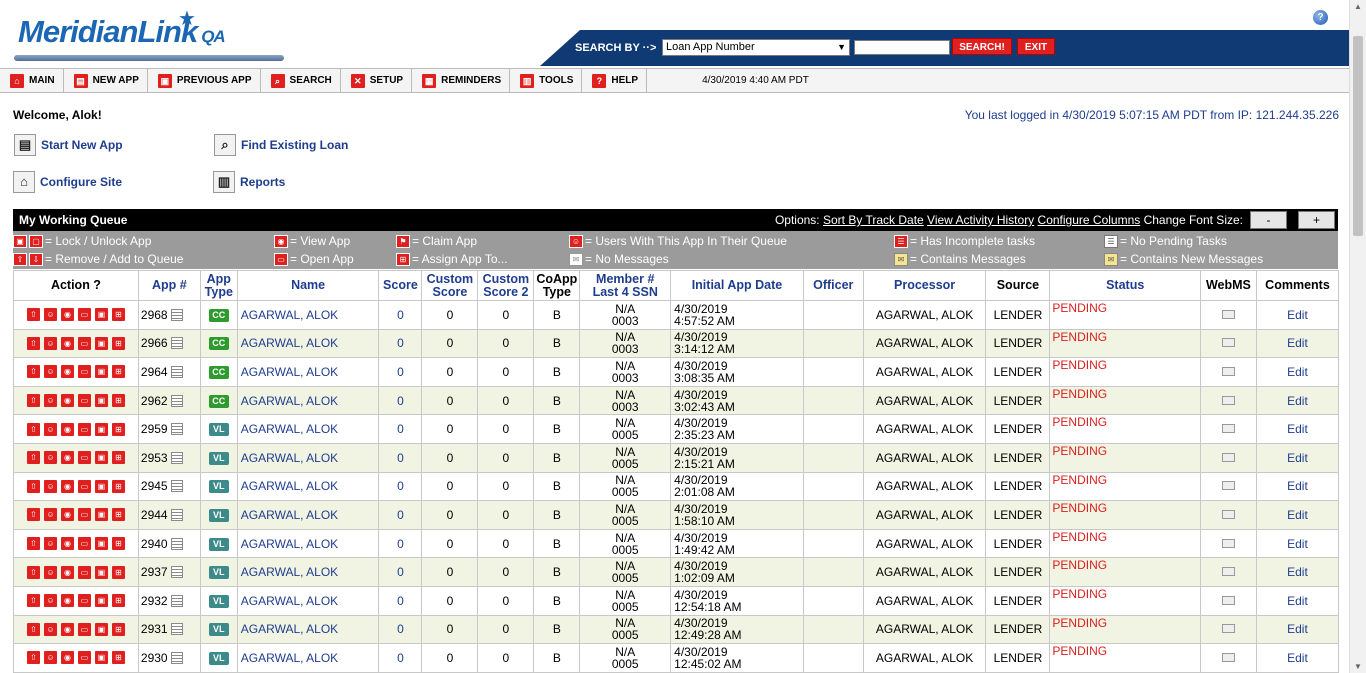 The width and height of the screenshot is (1366, 673). Describe the element at coordinates (67, 182) in the screenshot. I see `configure-site-link: ⌂ Configure Site` at that location.